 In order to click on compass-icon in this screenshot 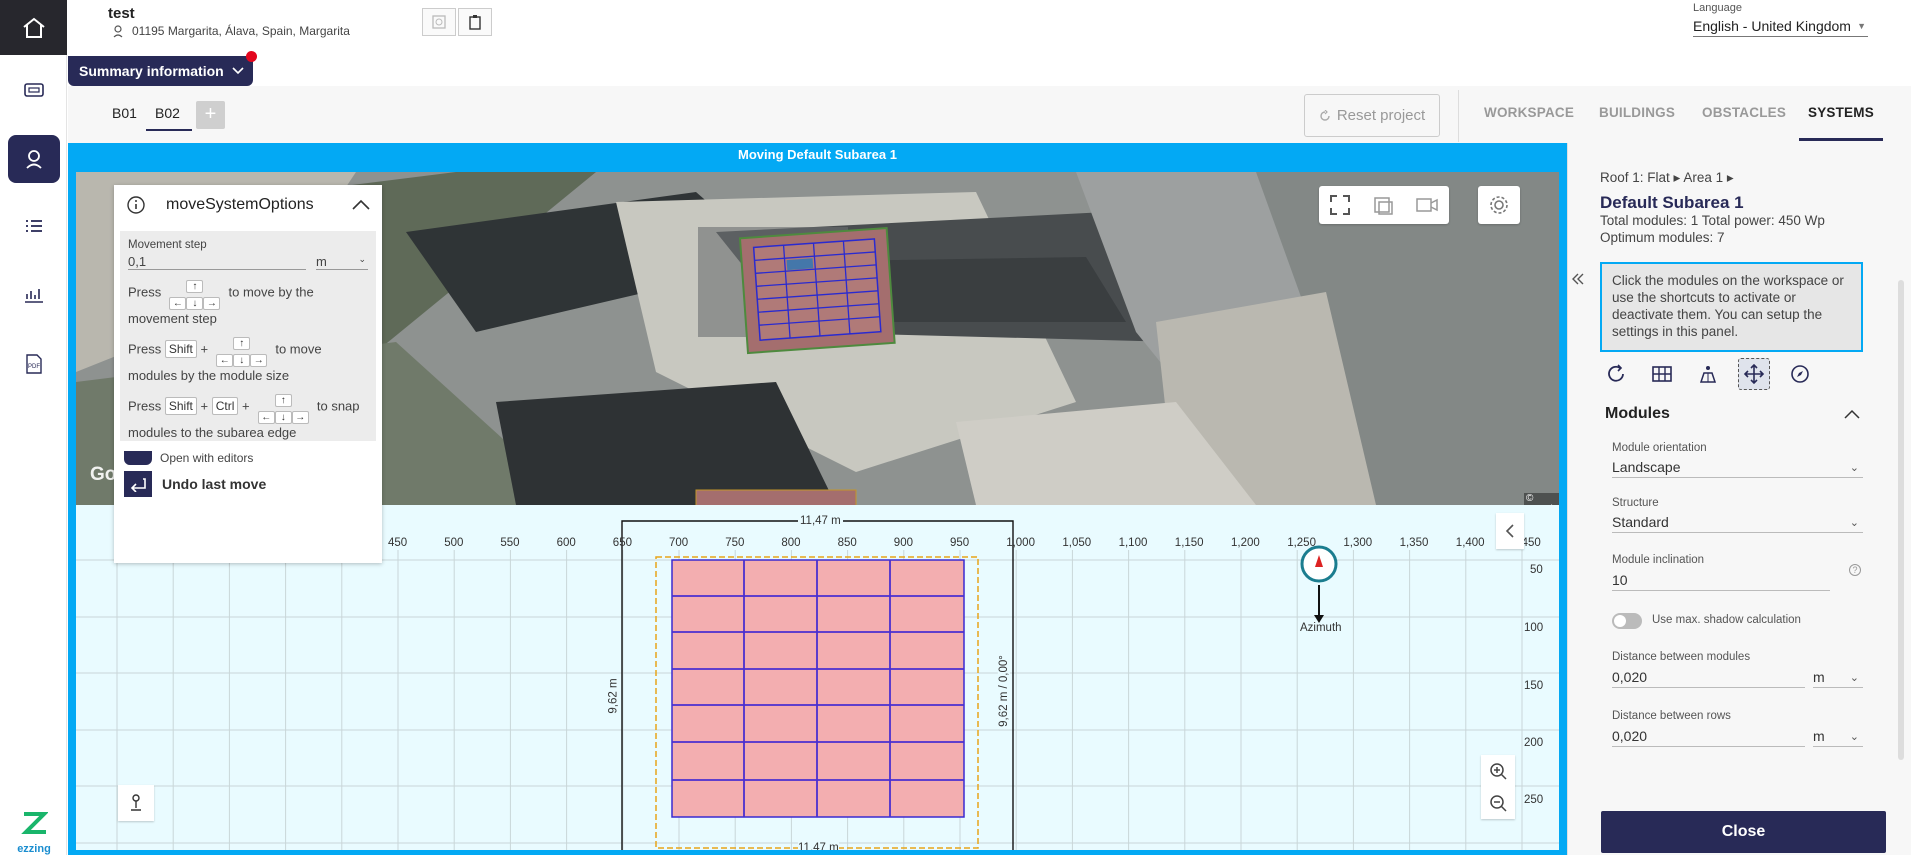, I will do `click(1800, 374)`.